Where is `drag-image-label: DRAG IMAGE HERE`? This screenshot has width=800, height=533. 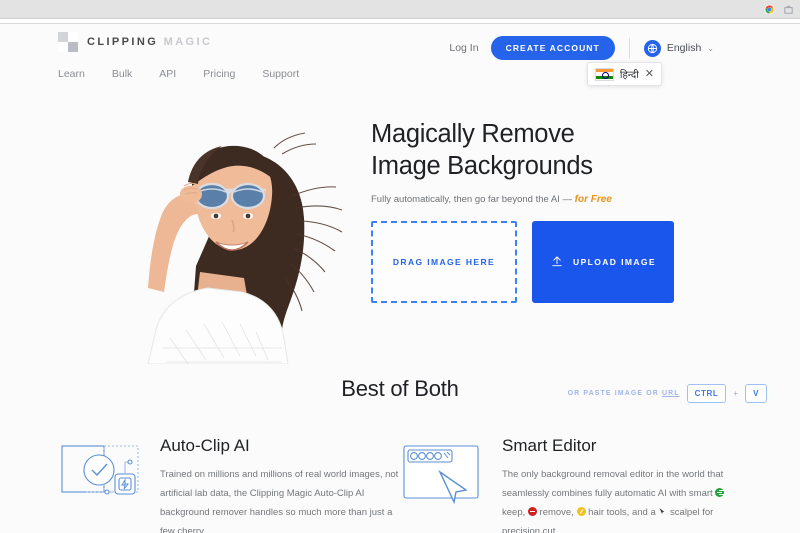
drag-image-label: DRAG IMAGE HERE is located at coordinates (444, 261).